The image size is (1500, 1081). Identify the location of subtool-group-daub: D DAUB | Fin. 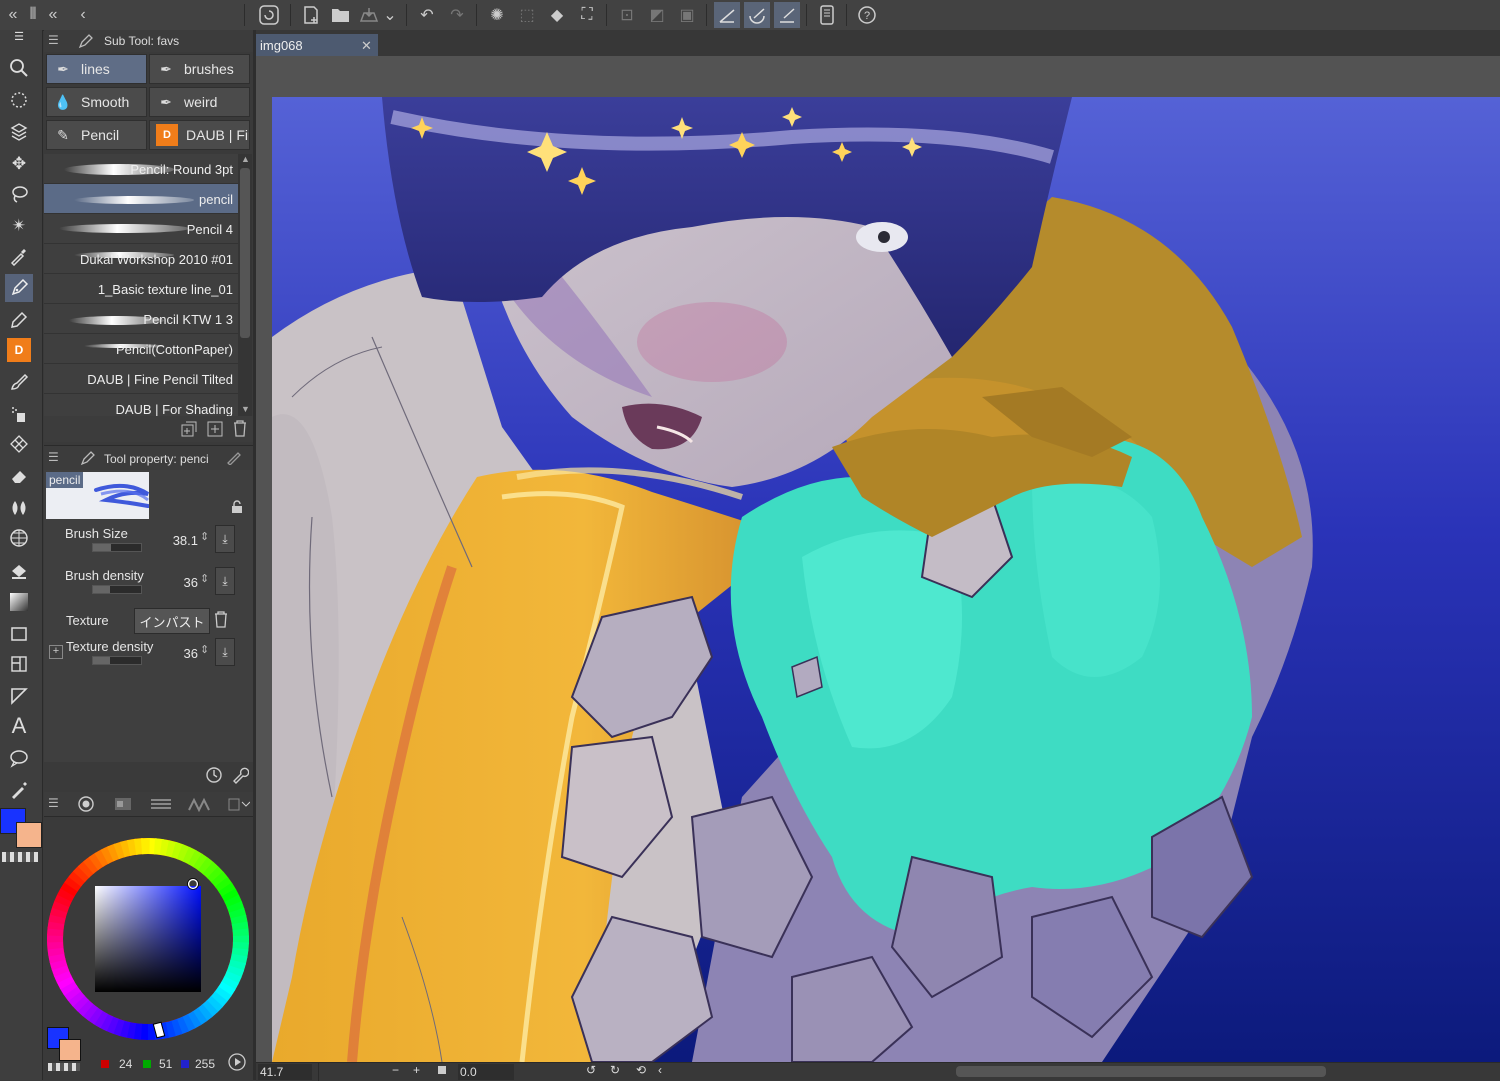
(199, 135).